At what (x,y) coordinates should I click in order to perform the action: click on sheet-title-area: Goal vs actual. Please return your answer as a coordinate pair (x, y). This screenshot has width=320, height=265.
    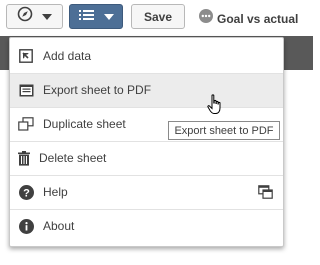
    Looking at the image, I should click on (248, 18).